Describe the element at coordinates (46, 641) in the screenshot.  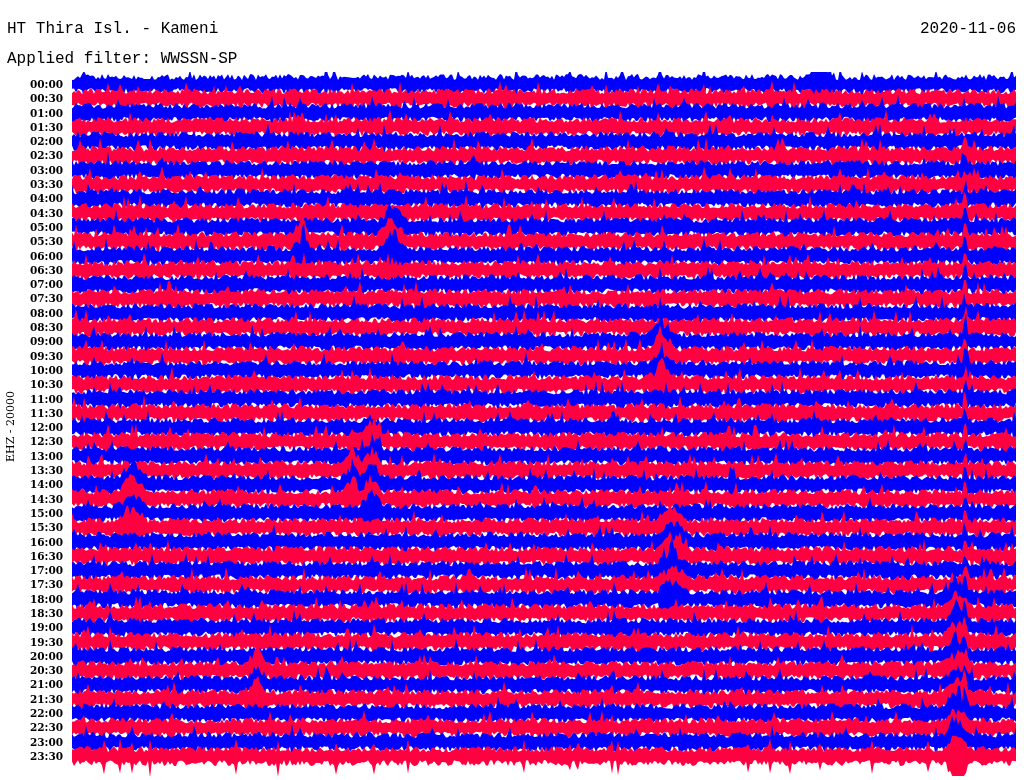
I see `time-label: 19:30` at that location.